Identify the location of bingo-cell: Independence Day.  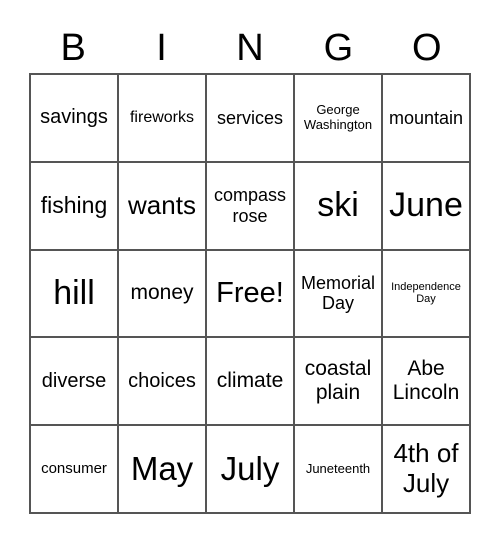
(426, 293).